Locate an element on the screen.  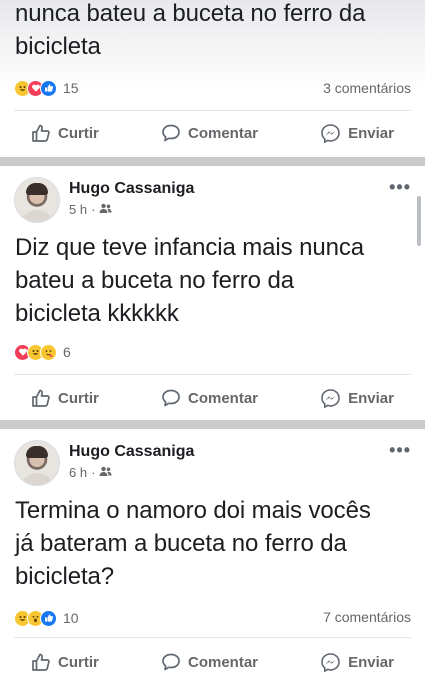
reactions-summary: 10 is located at coordinates (46, 618).